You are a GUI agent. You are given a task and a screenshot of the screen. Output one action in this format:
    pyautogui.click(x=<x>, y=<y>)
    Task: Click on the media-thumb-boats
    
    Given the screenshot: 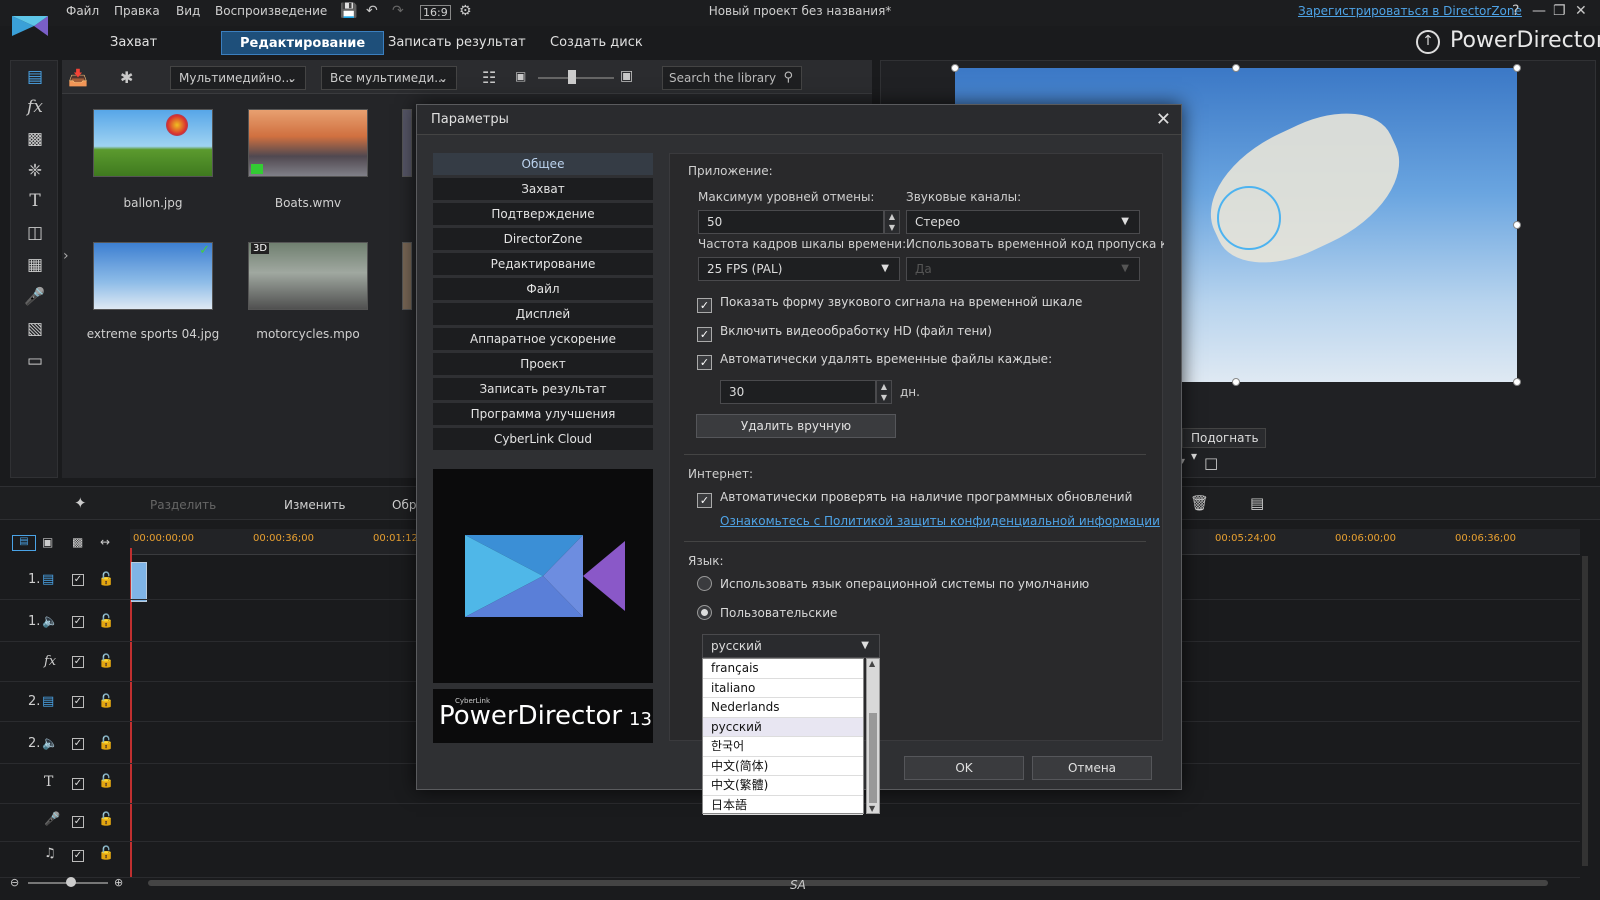 What is the action you would take?
    pyautogui.click(x=308, y=143)
    